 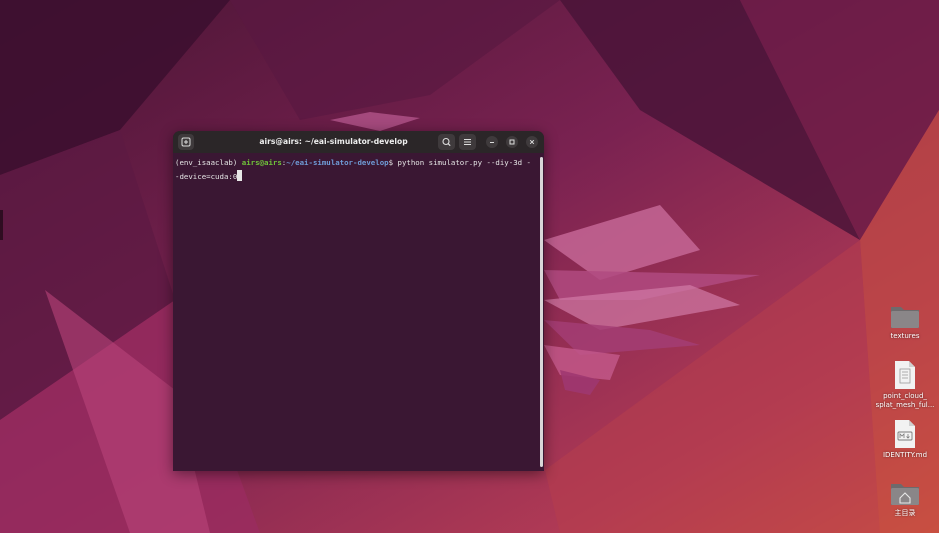 What do you see at coordinates (337, 162) in the screenshot?
I see `prompt-path: ~/eai-simulator-develop` at bounding box center [337, 162].